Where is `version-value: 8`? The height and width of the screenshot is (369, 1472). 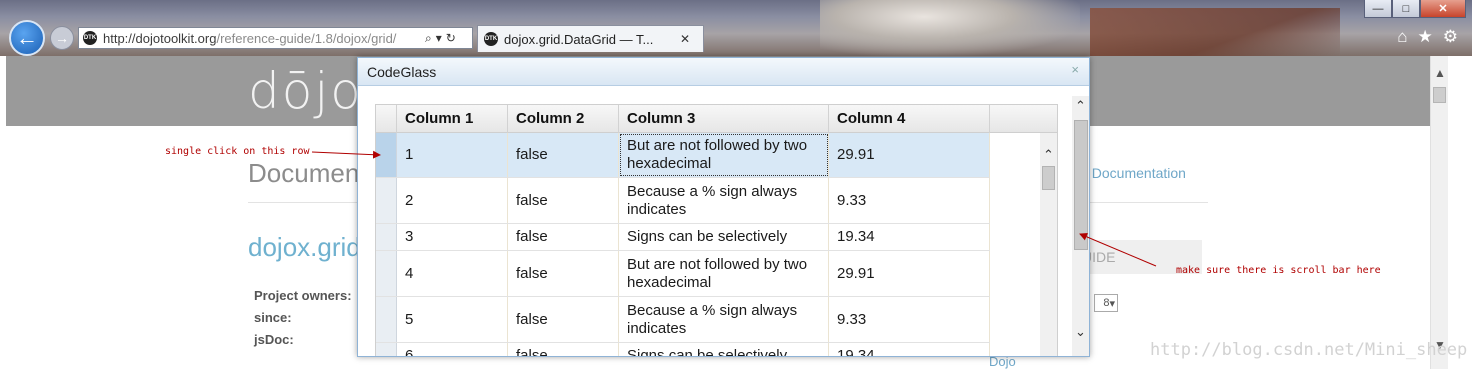
version-value: 8 is located at coordinates (1106, 303).